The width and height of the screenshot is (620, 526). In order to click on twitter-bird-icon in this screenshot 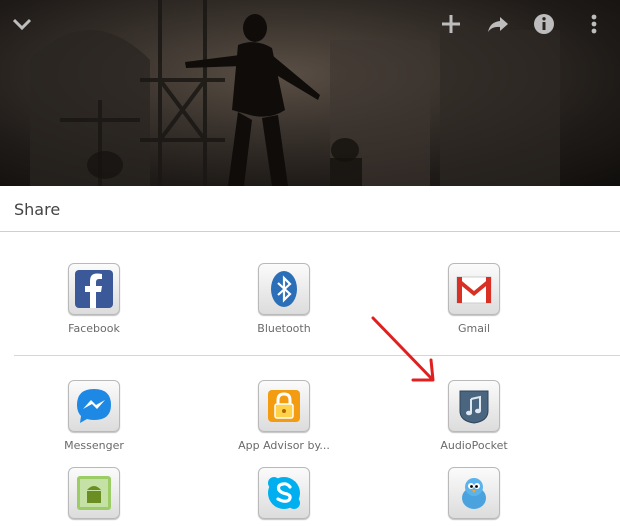, I will do `click(474, 493)`.